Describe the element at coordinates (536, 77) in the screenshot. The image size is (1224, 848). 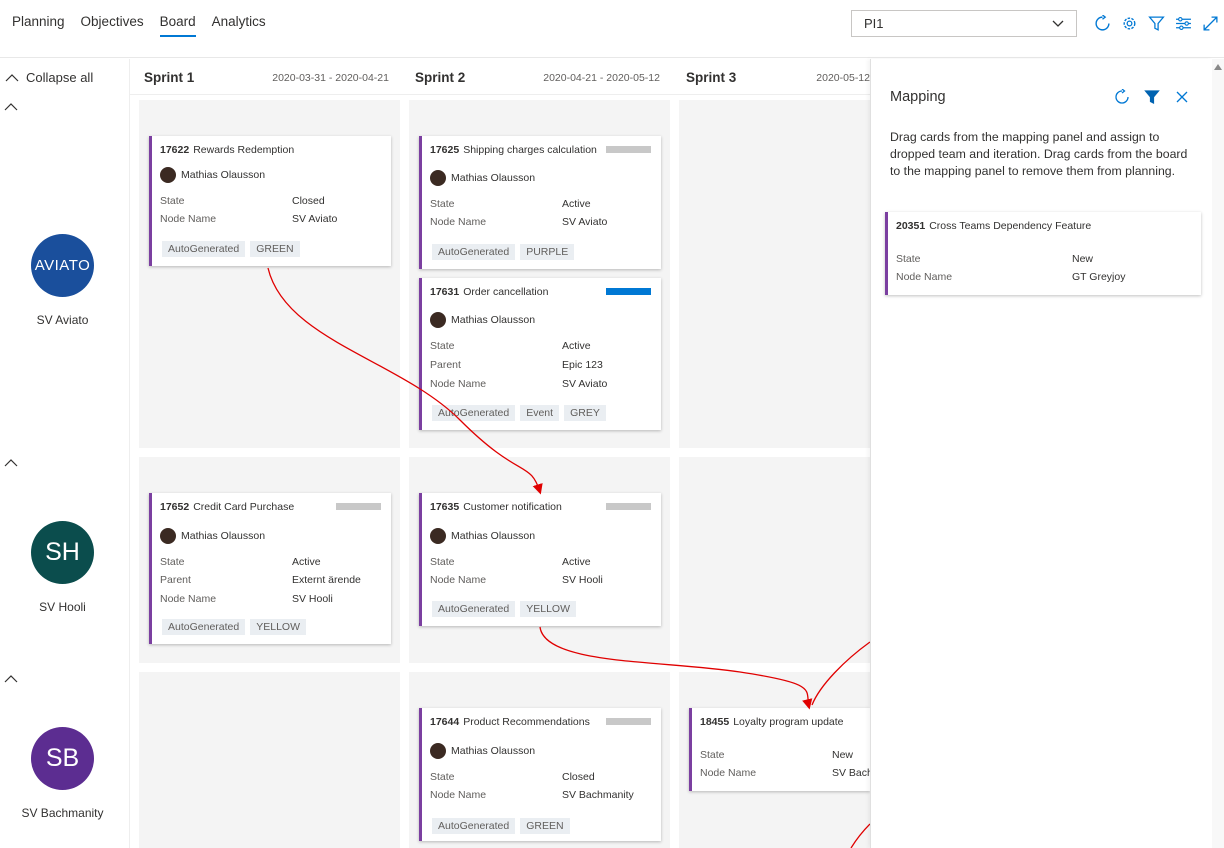
I see `sprint-header-2: Sprint 2 2020-04-21 - 2020-05-12` at that location.